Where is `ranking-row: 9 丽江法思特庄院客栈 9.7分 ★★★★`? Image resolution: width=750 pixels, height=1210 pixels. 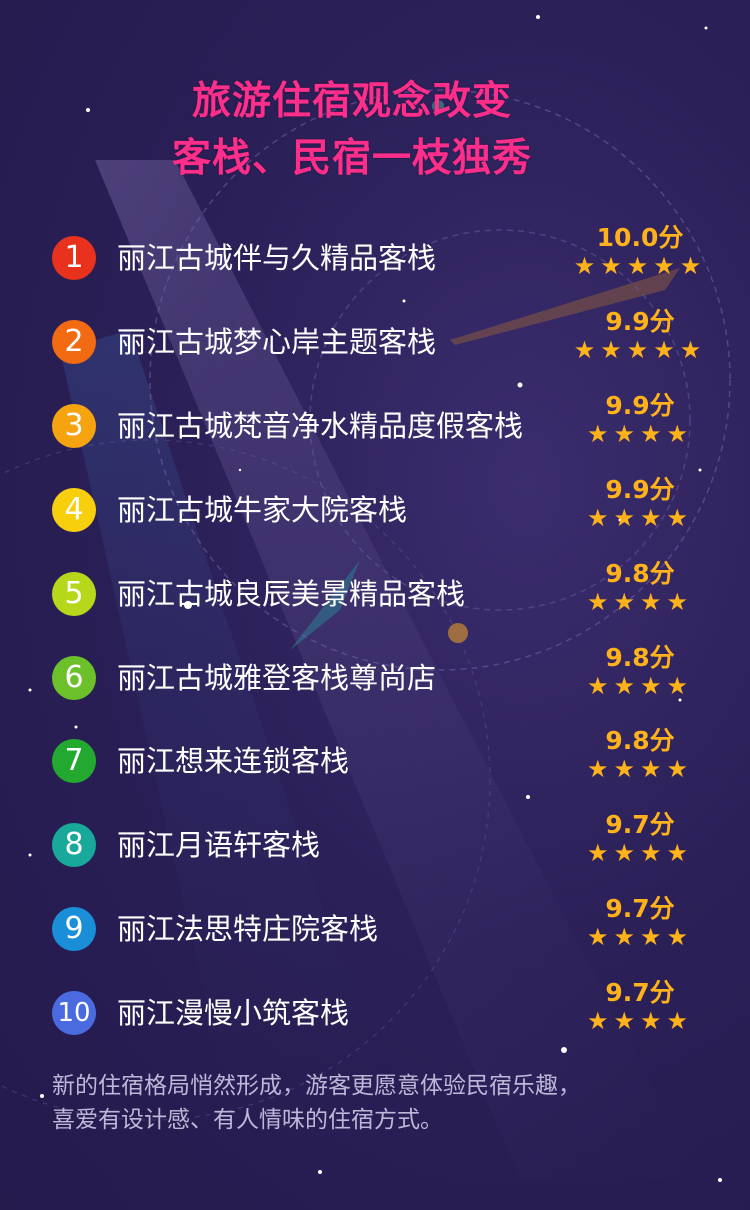
ranking-row: 9 丽江法思特庄院客栈 9.7分 ★★★★ is located at coordinates (375, 926).